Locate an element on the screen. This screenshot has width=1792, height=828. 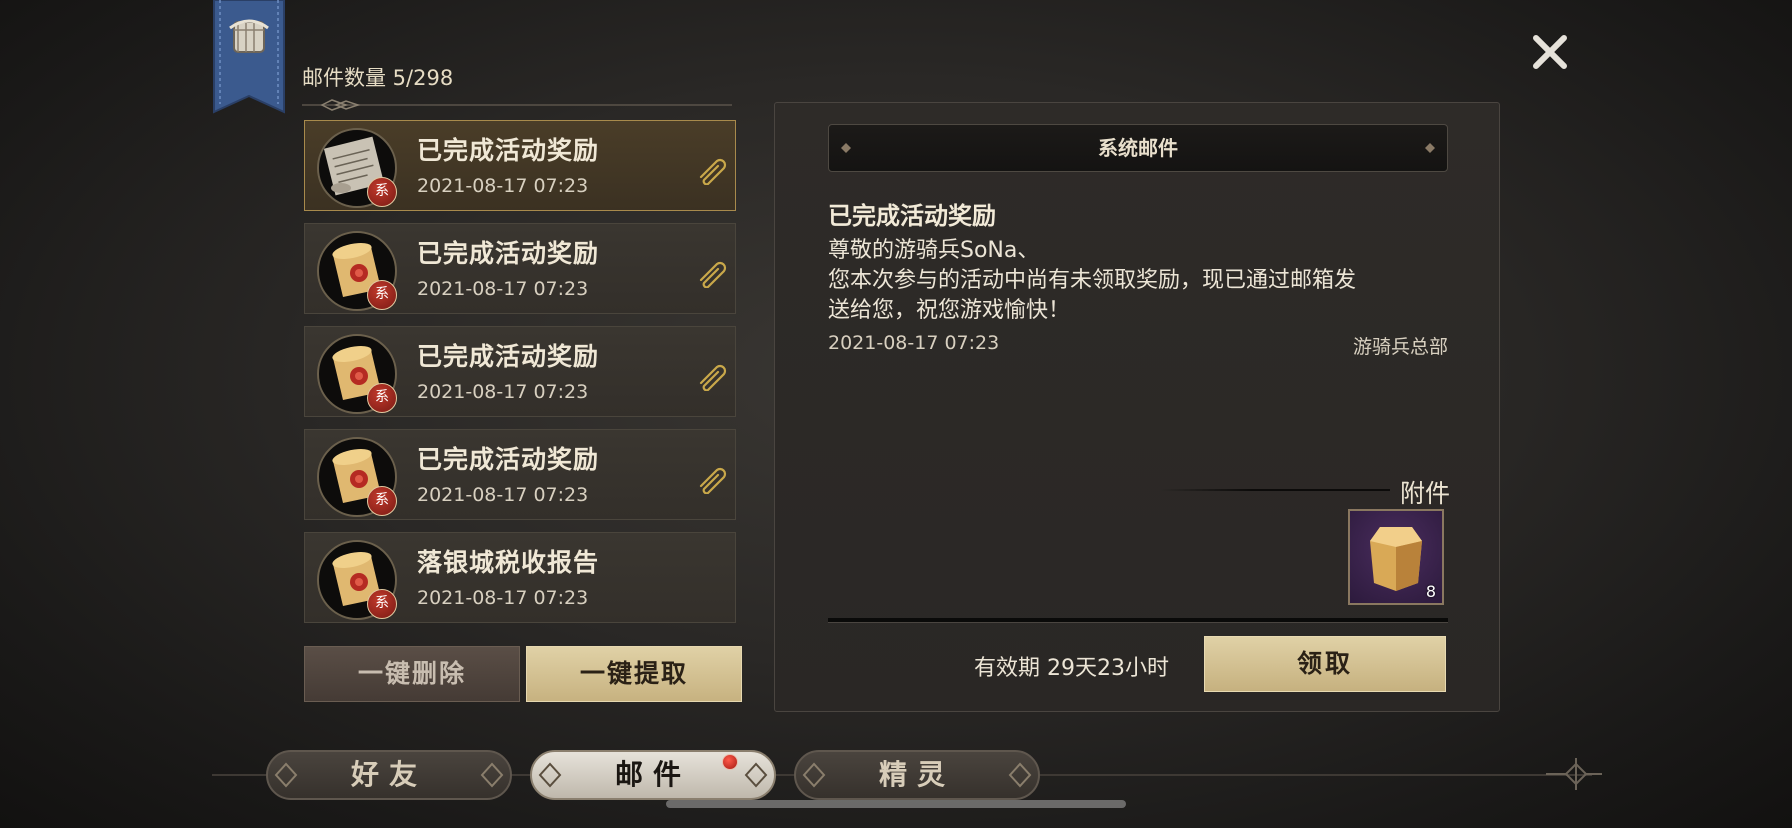
close-icon is located at coordinates (1550, 52).